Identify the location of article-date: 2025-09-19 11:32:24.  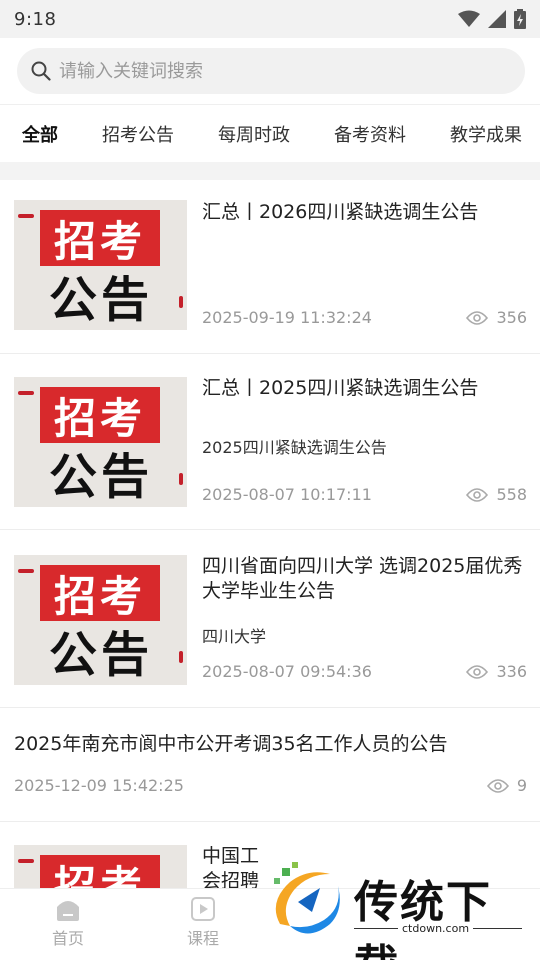
(287, 317).